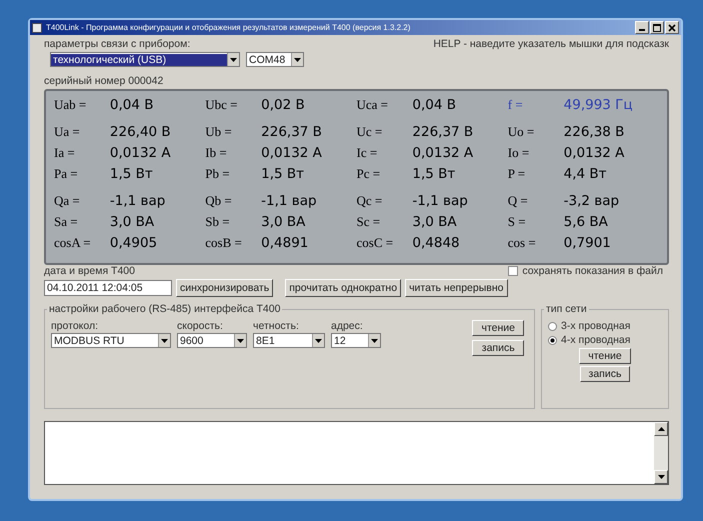 The height and width of the screenshot is (521, 703). Describe the element at coordinates (104, 81) in the screenshot. I see `serial-number-label: серийный номер 000042` at that location.